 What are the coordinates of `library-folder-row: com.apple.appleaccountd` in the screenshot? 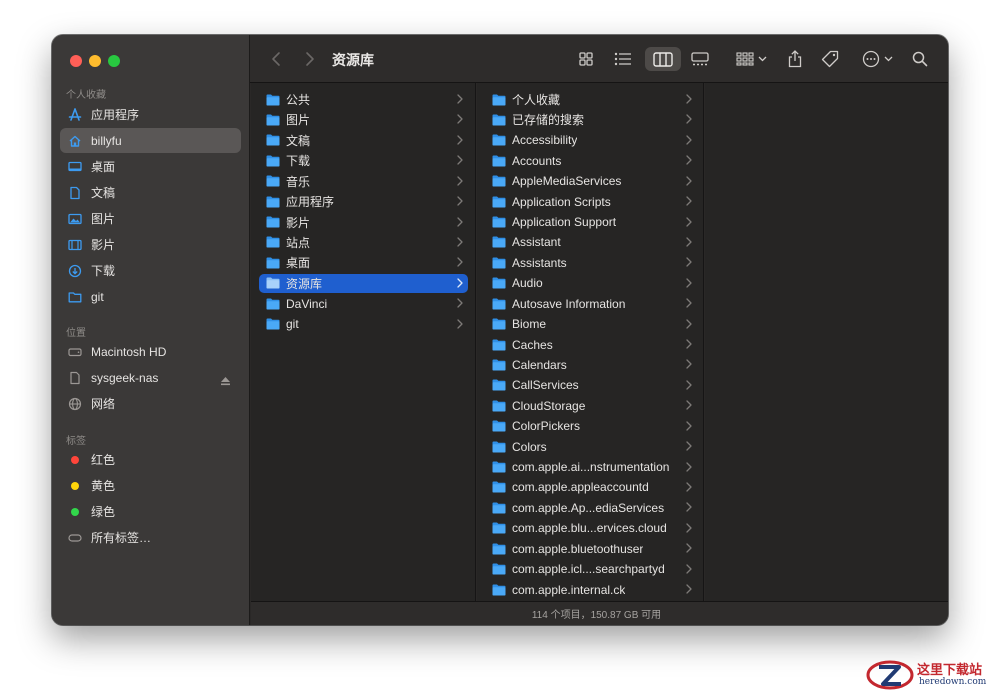 It's located at (591, 487).